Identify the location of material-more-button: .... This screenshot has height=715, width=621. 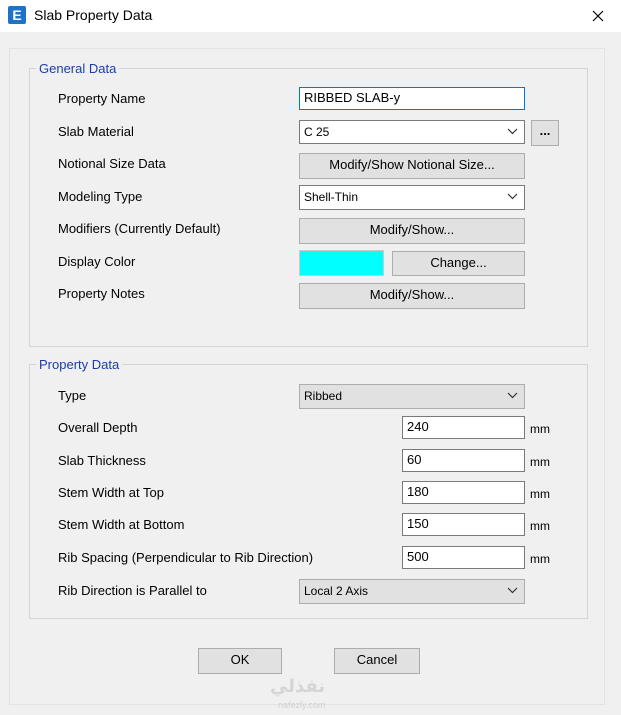
(545, 133).